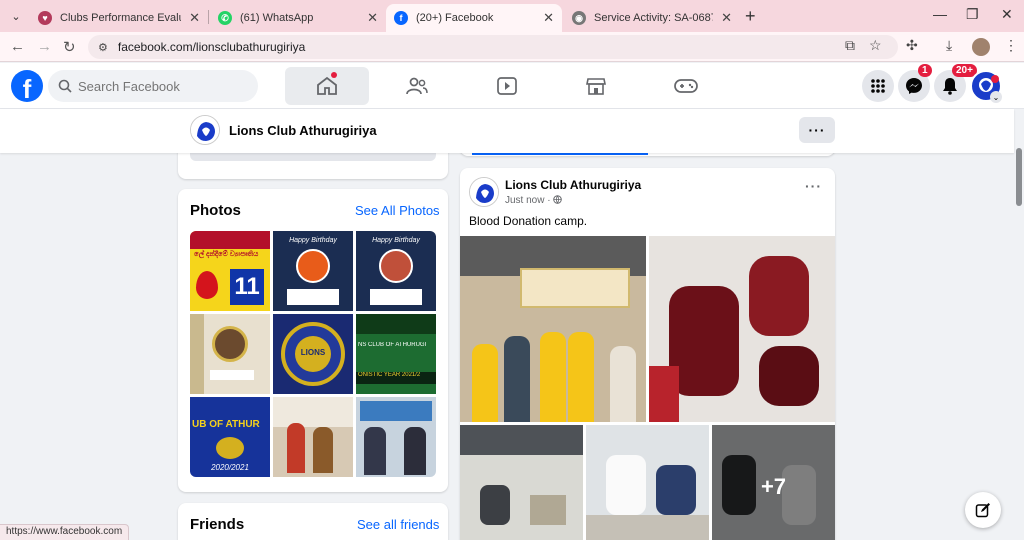 Image resolution: width=1024 pixels, height=540 pixels. Describe the element at coordinates (327, 86) in the screenshot. I see `nav-home` at that location.